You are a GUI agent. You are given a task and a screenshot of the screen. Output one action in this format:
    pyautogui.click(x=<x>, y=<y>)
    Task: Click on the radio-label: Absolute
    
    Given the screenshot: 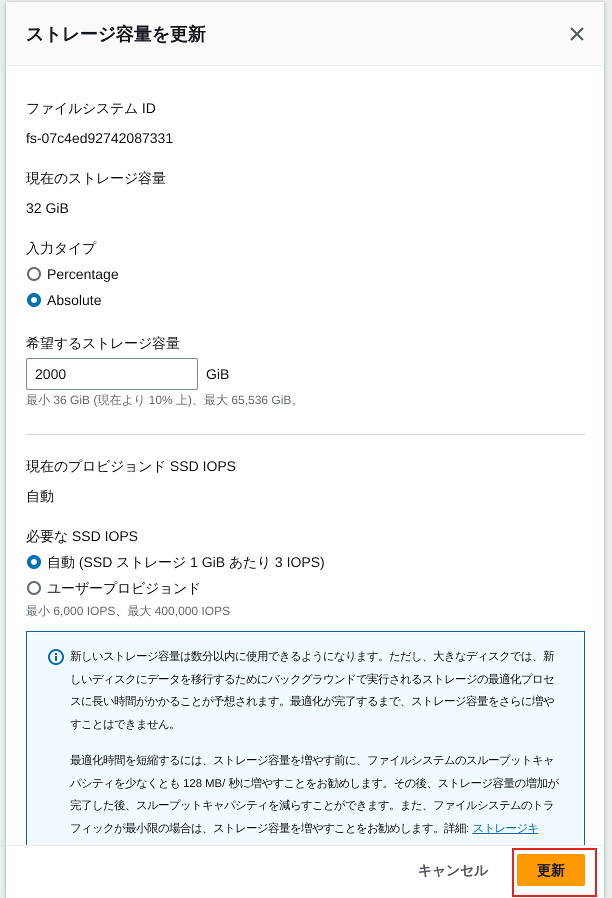 What is the action you would take?
    pyautogui.click(x=74, y=300)
    